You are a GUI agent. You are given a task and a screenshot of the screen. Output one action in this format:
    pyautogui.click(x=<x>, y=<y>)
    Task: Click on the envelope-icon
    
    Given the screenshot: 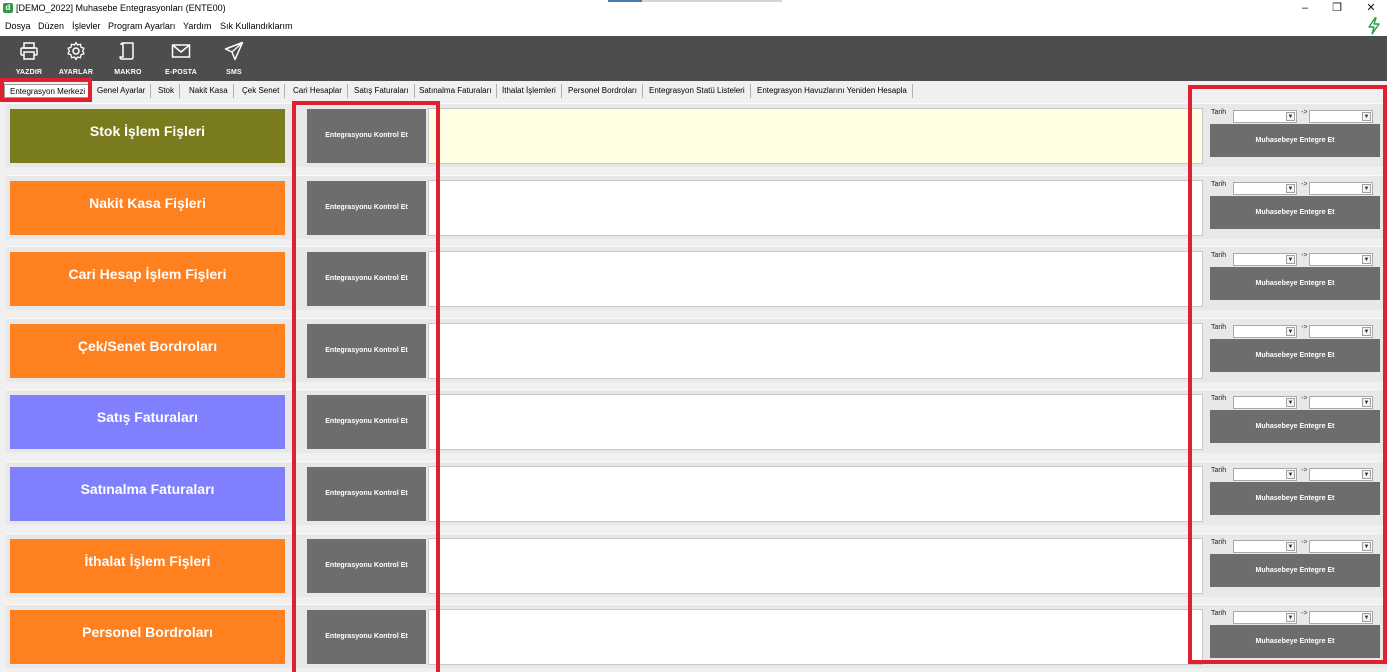 What is the action you would take?
    pyautogui.click(x=181, y=51)
    